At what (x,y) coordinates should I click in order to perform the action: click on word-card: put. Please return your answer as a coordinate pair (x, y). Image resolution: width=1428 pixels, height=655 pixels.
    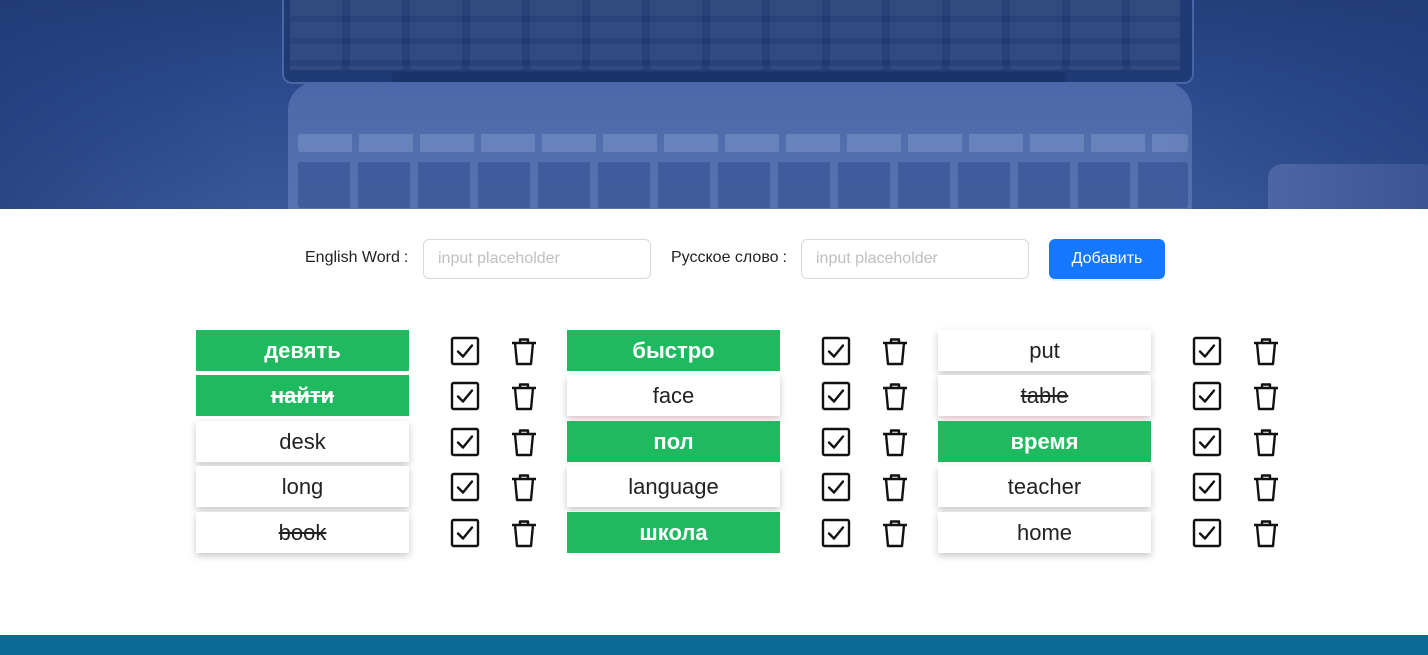
    Looking at the image, I should click on (1044, 350).